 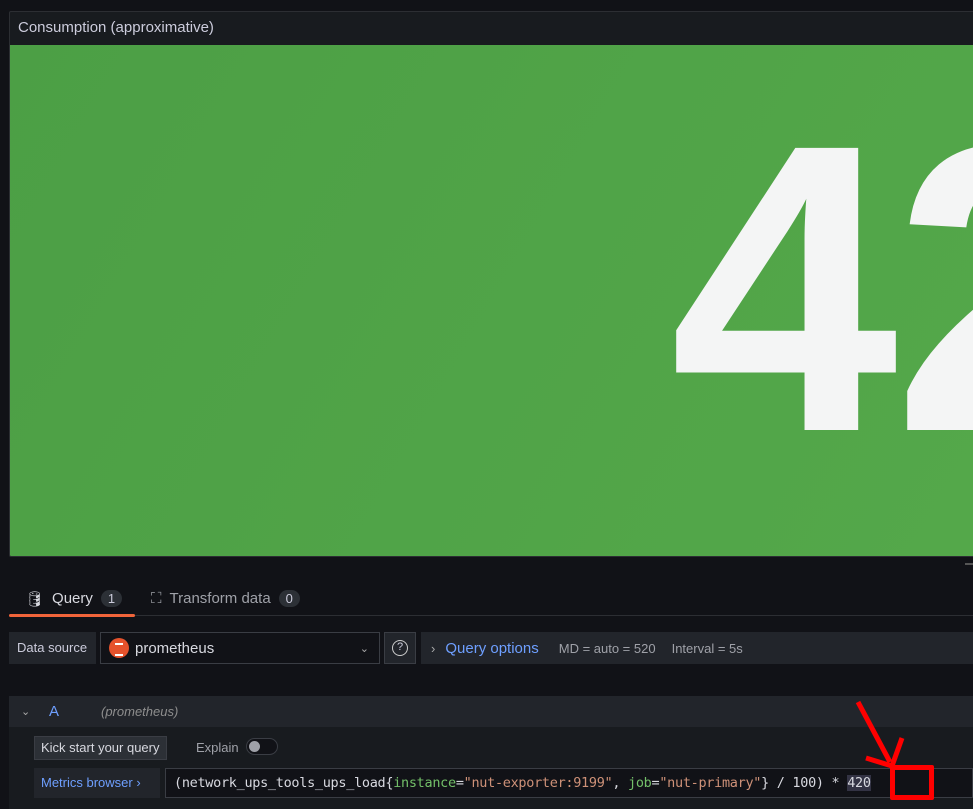 What do you see at coordinates (424, 783) in the screenshot?
I see `expr-label: instance` at bounding box center [424, 783].